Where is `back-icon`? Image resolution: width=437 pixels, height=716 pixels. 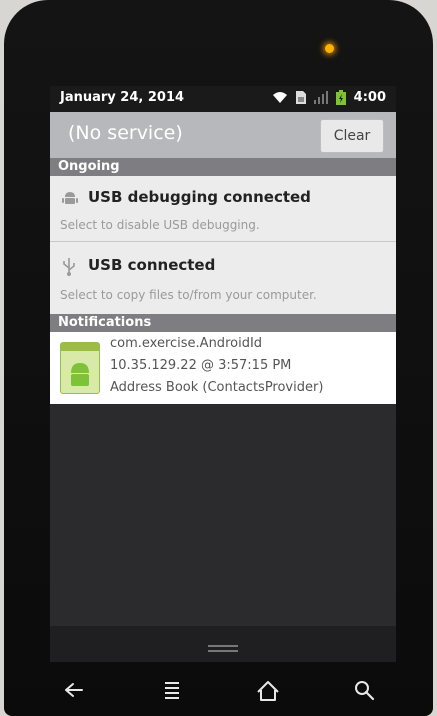 back-icon is located at coordinates (74, 690).